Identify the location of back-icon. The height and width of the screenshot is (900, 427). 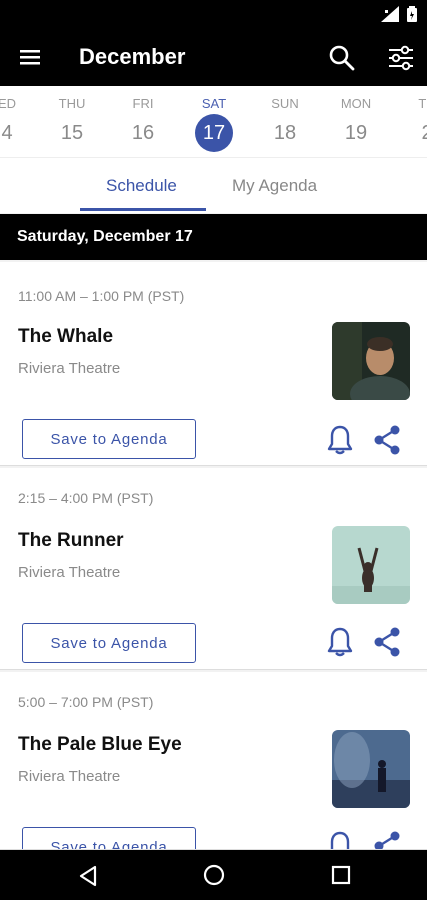
(88, 876).